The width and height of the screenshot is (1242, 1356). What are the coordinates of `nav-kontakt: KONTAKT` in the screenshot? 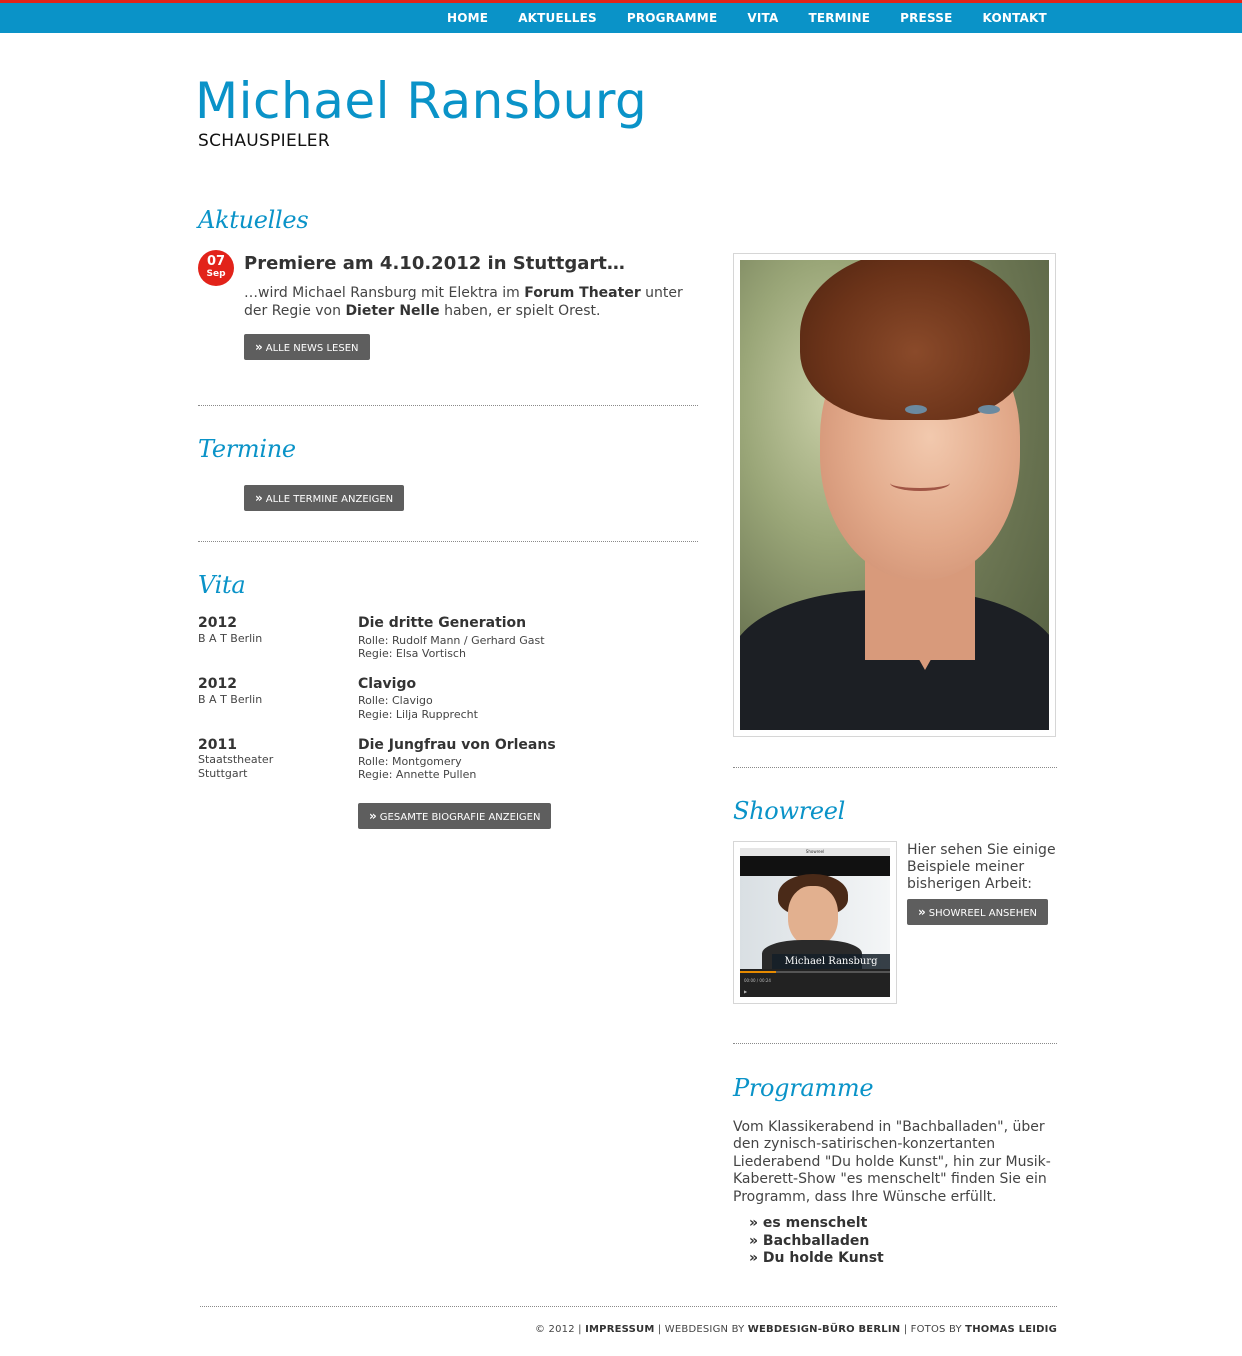 It's located at (1015, 18).